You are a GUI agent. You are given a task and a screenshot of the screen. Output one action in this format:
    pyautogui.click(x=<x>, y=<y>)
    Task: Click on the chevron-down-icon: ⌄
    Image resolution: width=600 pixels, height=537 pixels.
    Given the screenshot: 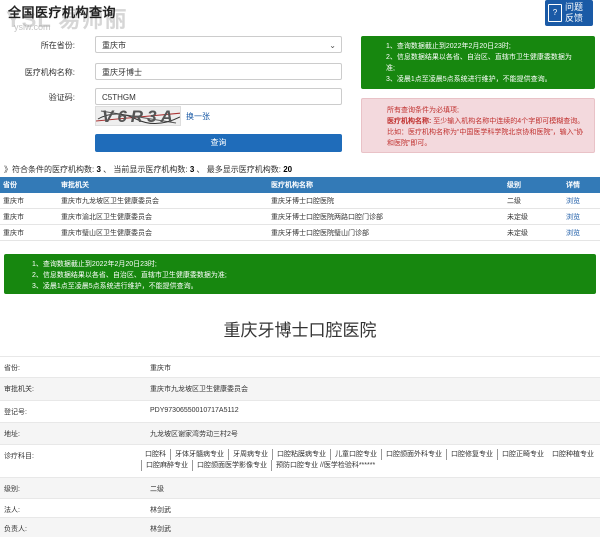 What is the action you would take?
    pyautogui.click(x=332, y=45)
    